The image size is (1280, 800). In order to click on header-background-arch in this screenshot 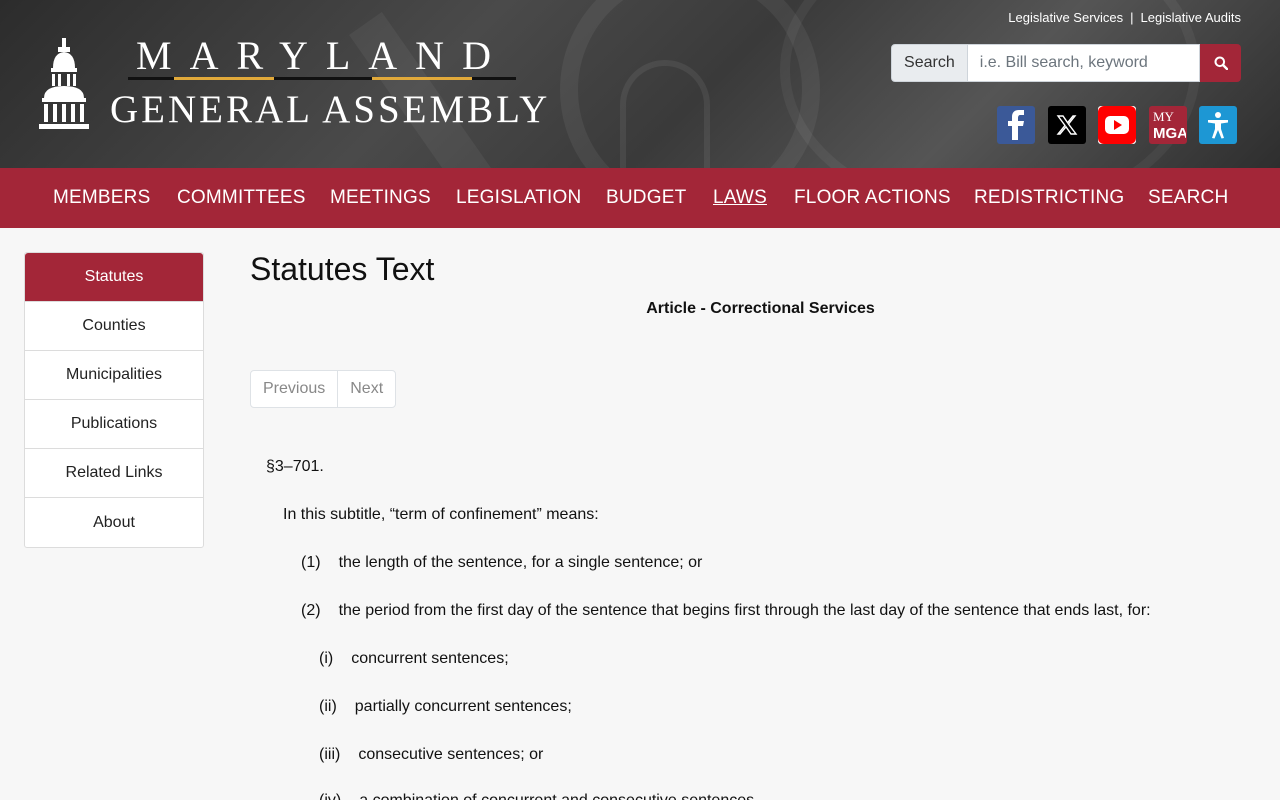, I will do `click(990, 84)`.